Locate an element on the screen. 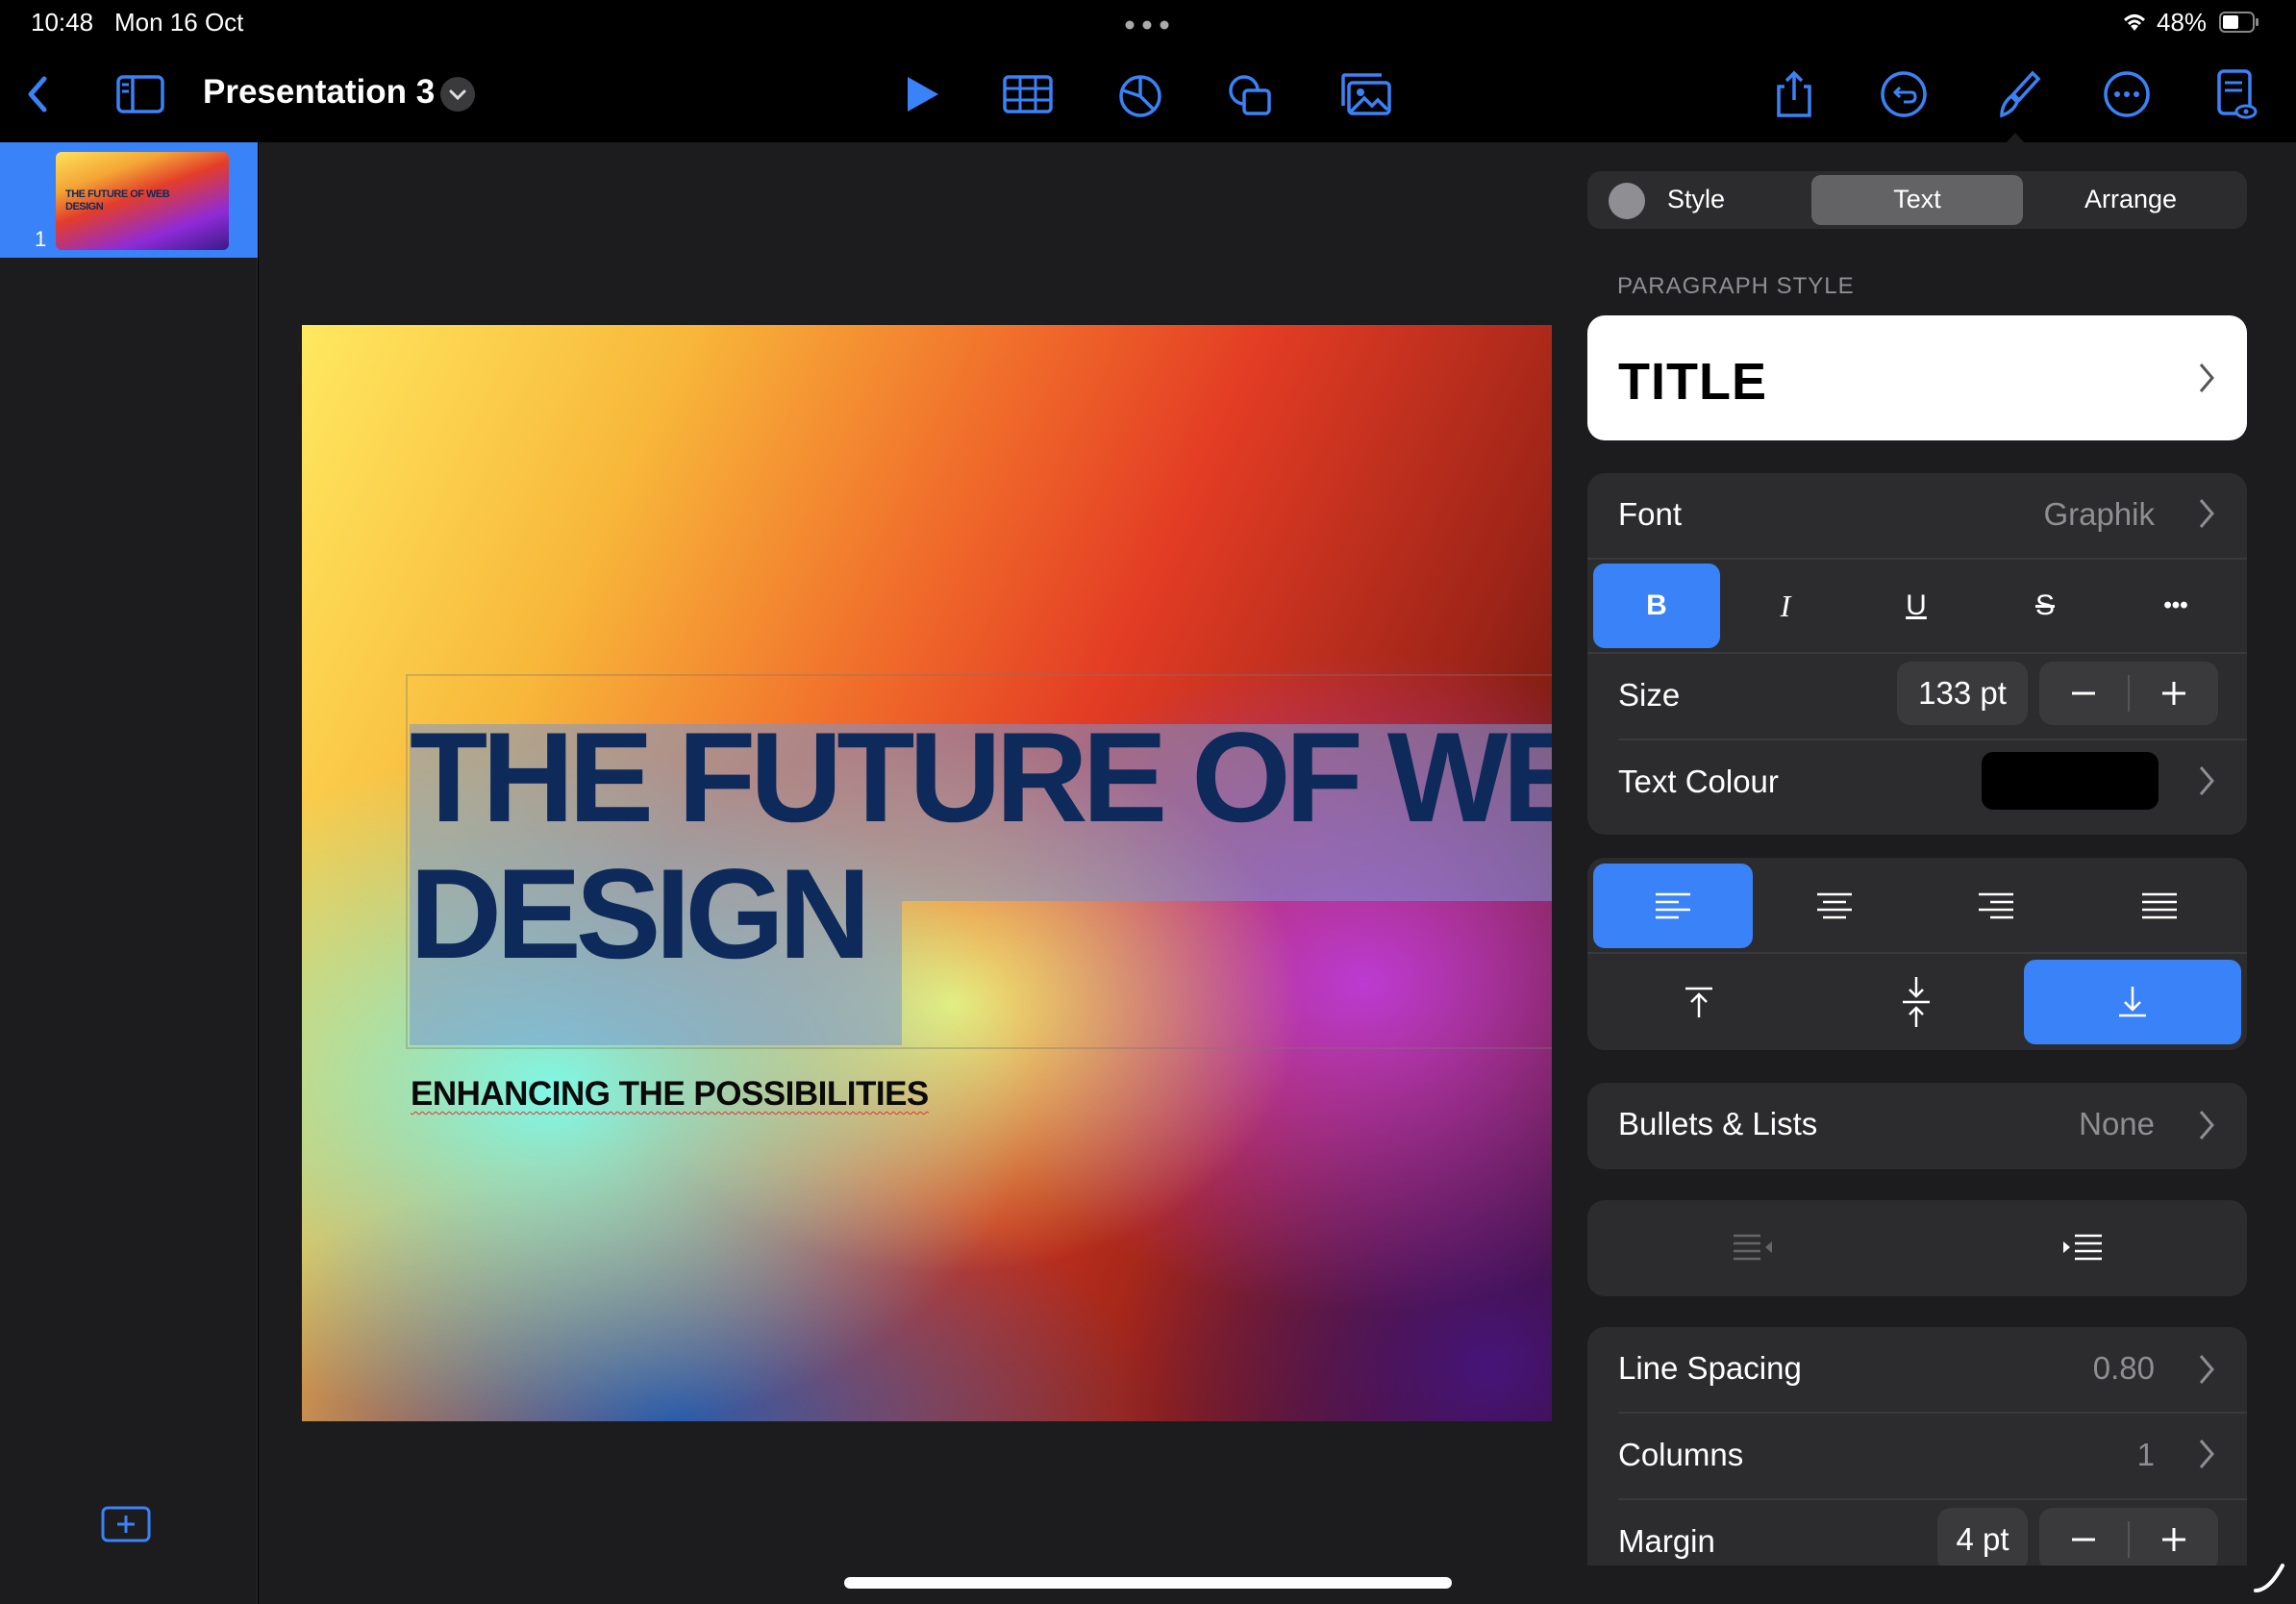  indent-icon is located at coordinates (2082, 1247).